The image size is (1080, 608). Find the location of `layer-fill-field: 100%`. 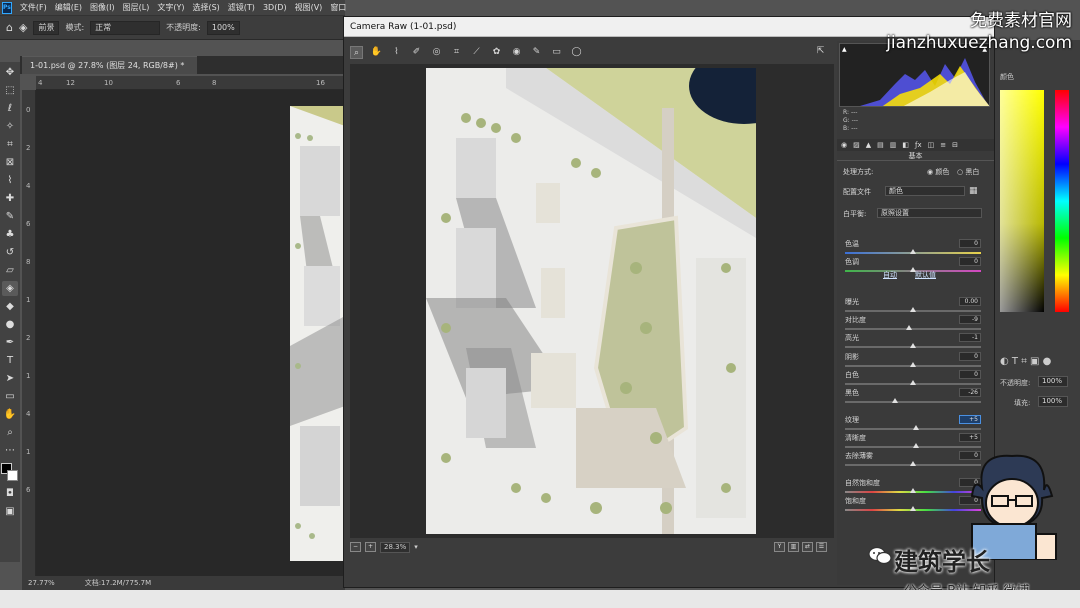

layer-fill-field: 100% is located at coordinates (1053, 401).